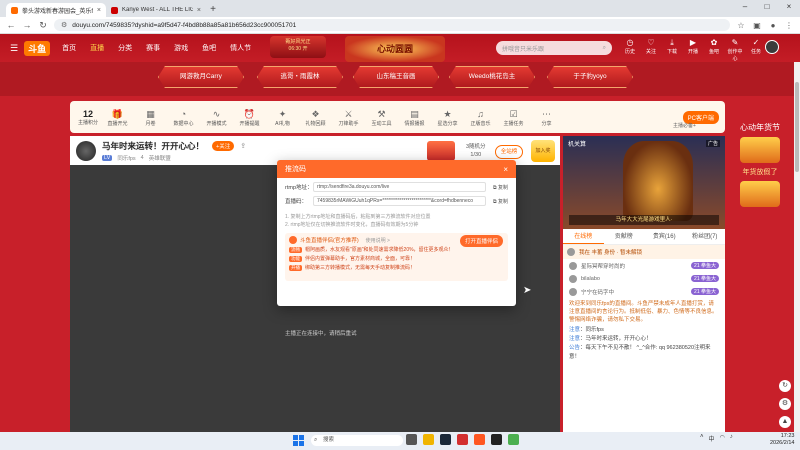 This screenshot has height=450, width=800. What do you see at coordinates (644, 278) in the screenshot?
I see `list-item: bilalabo 21 拳鱼大` at bounding box center [644, 278].